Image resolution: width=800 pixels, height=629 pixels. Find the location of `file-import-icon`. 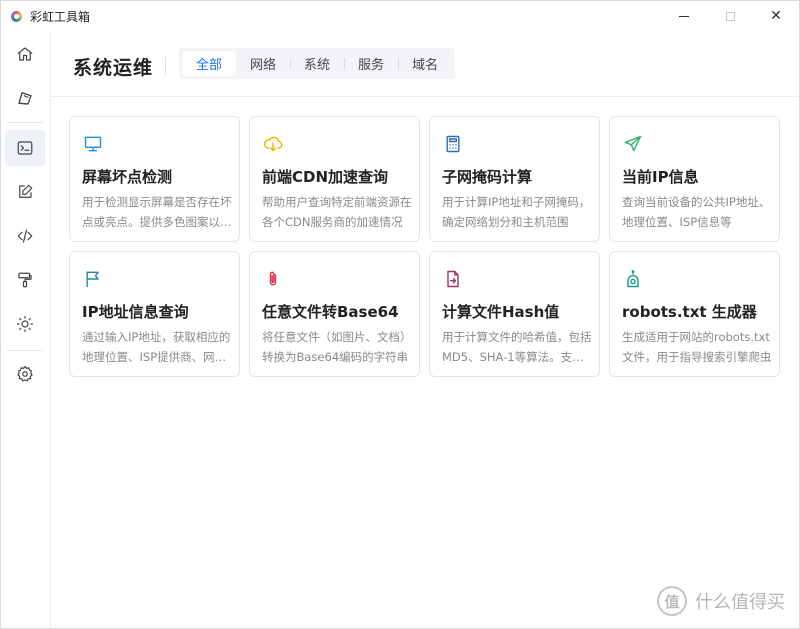

file-import-icon is located at coordinates (453, 279).